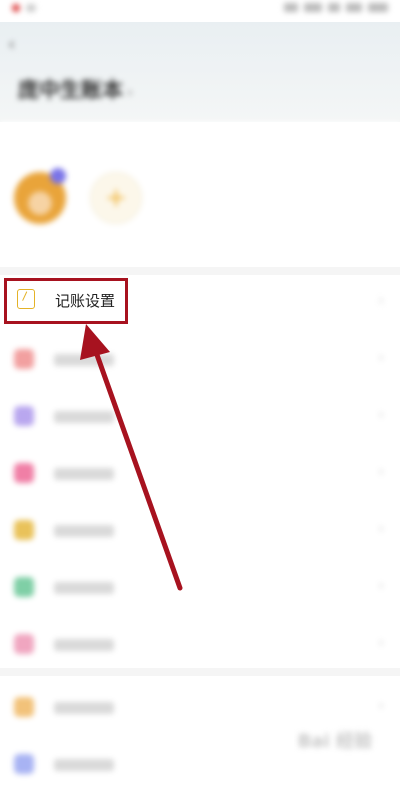 The width and height of the screenshot is (400, 794). Describe the element at coordinates (130, 93) in the screenshot. I see `title-chevron-icon: ›` at that location.